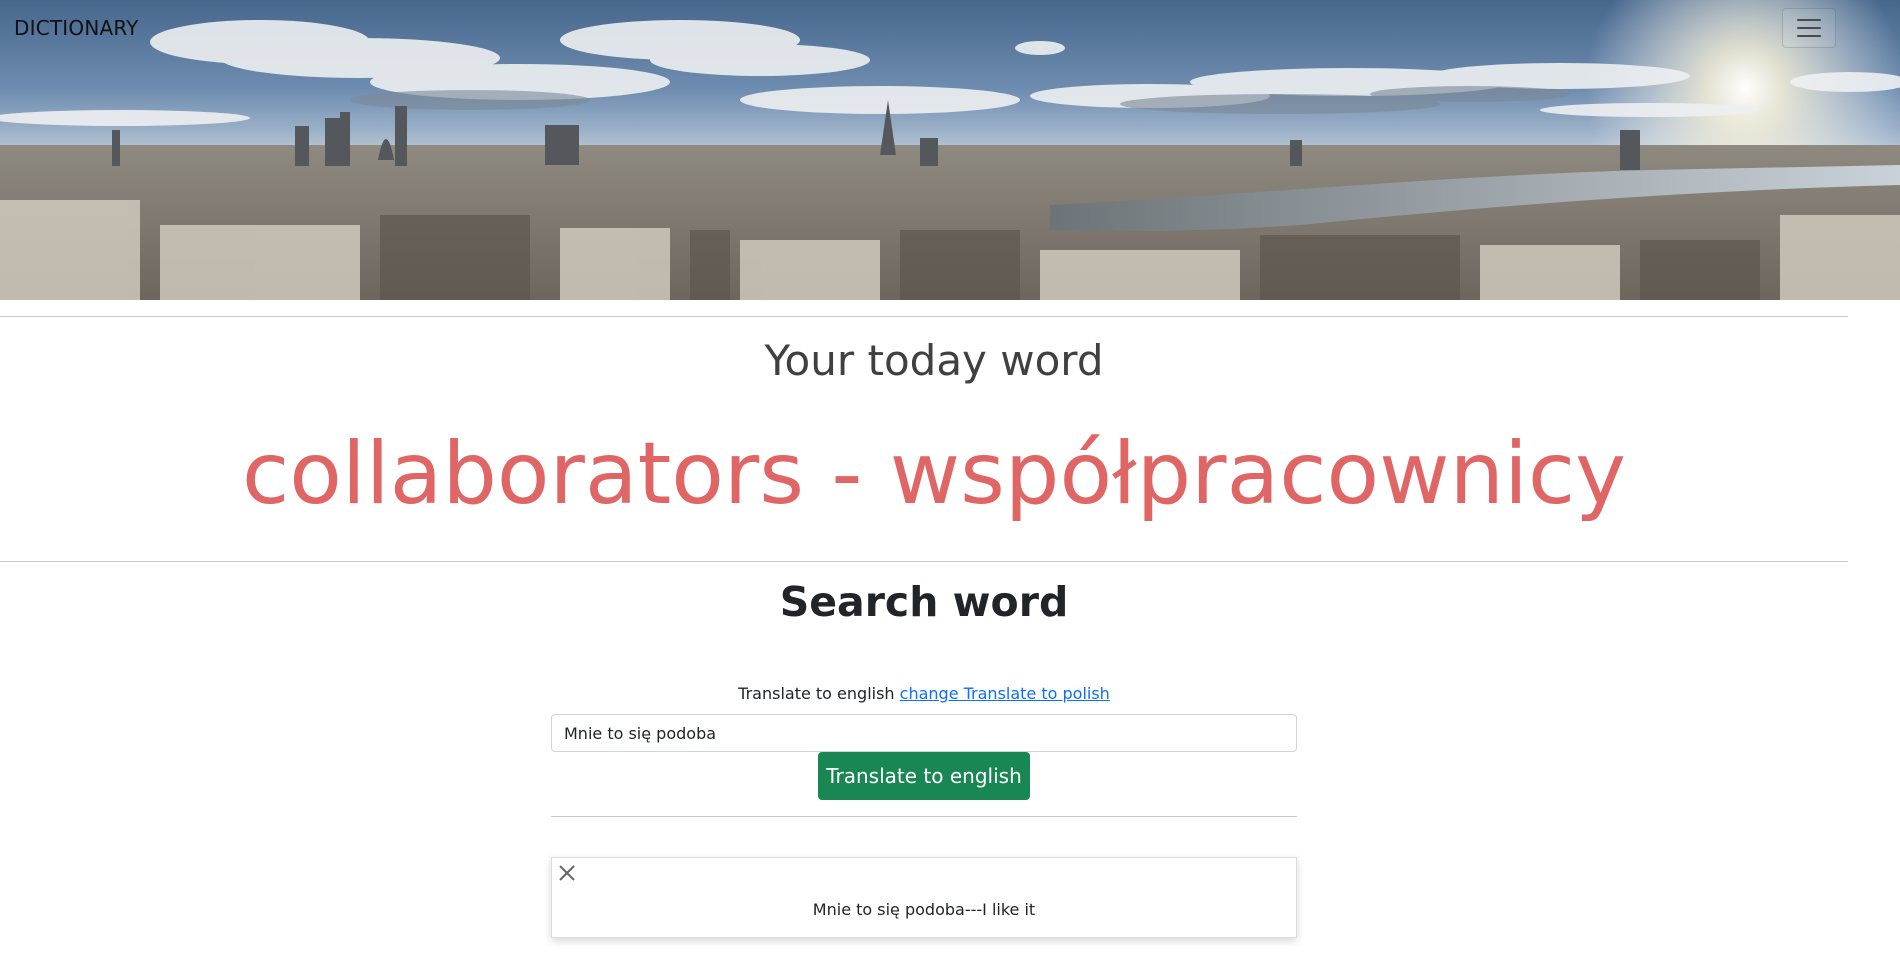  What do you see at coordinates (567, 873) in the screenshot?
I see `close-icon` at bounding box center [567, 873].